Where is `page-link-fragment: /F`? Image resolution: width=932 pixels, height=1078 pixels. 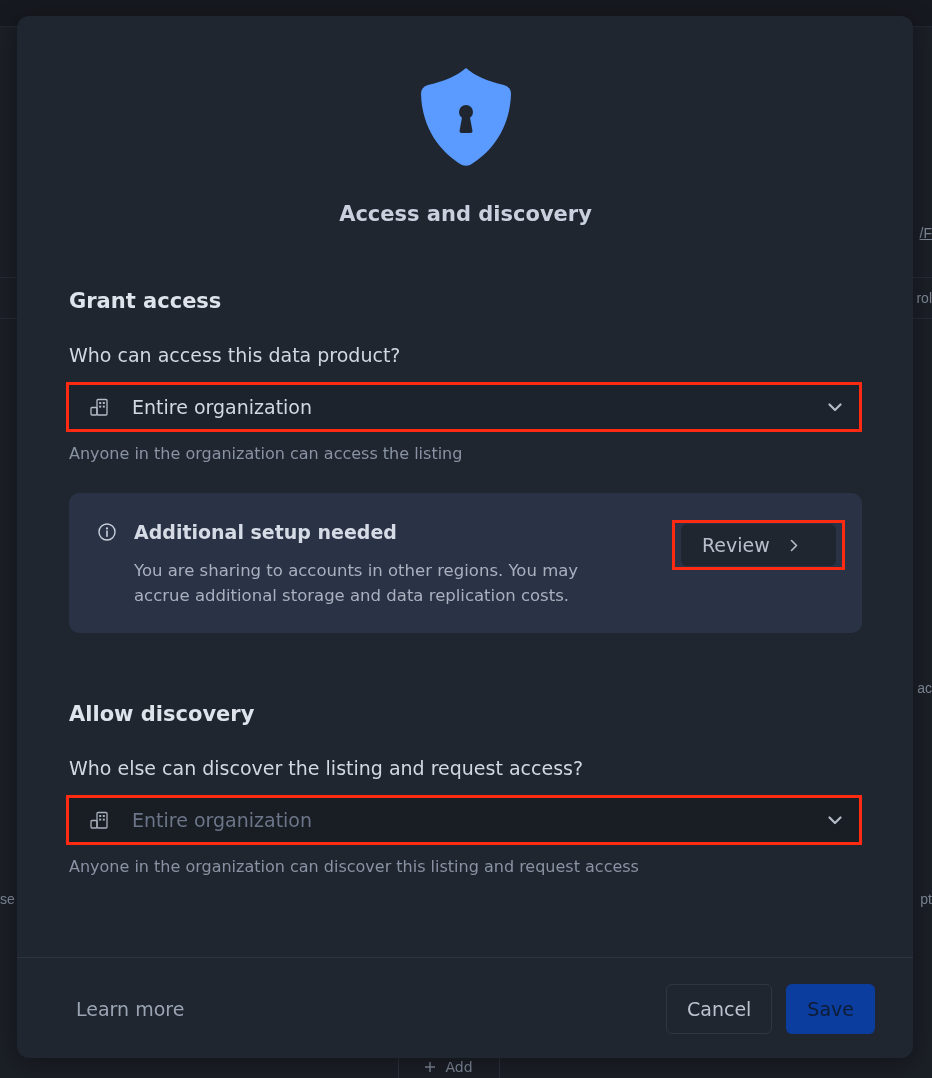
page-link-fragment: /F is located at coordinates (925, 233).